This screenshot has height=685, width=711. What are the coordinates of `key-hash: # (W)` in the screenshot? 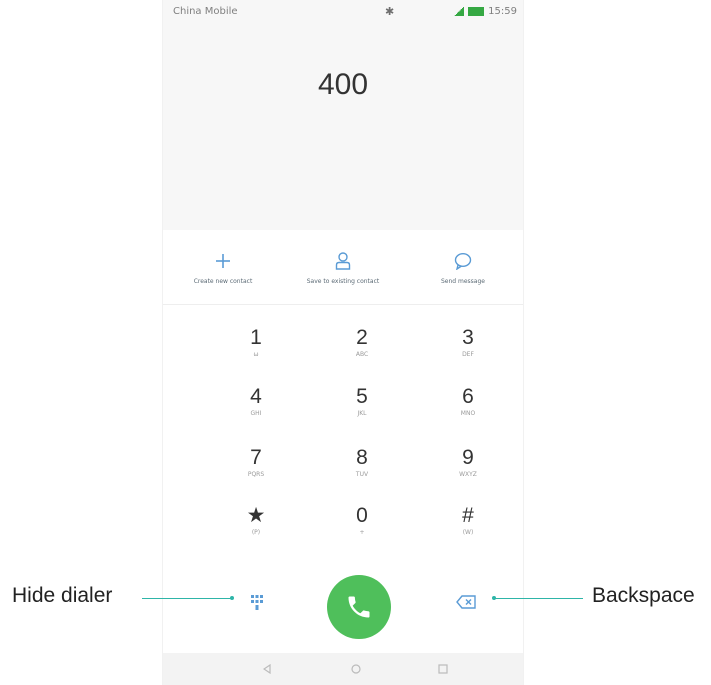 It's located at (468, 530).